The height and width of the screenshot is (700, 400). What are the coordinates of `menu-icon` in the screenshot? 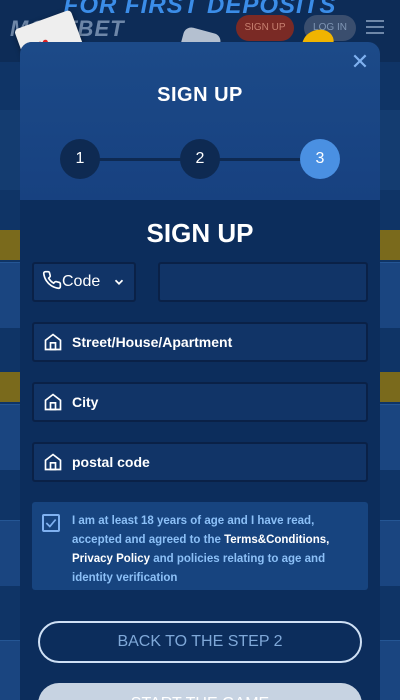 It's located at (375, 29).